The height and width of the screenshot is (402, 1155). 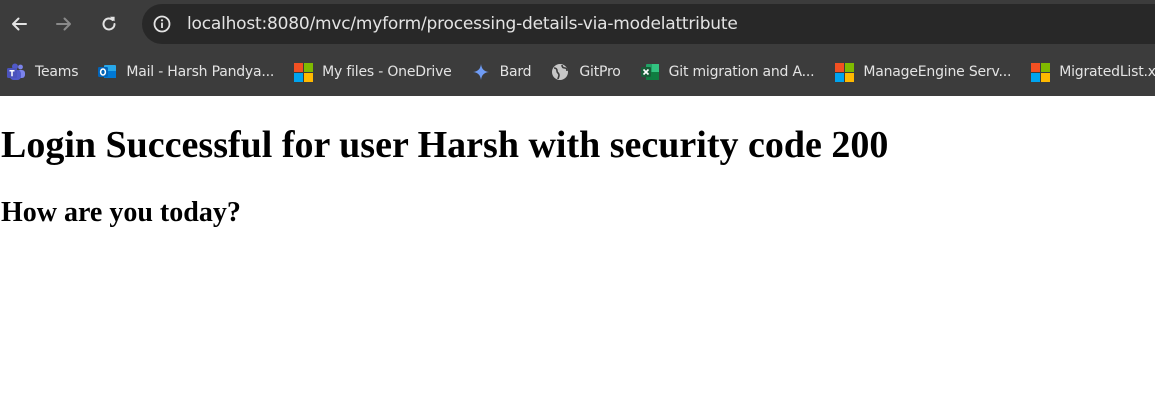 I want to click on arrow-right-icon, so click(x=63, y=24).